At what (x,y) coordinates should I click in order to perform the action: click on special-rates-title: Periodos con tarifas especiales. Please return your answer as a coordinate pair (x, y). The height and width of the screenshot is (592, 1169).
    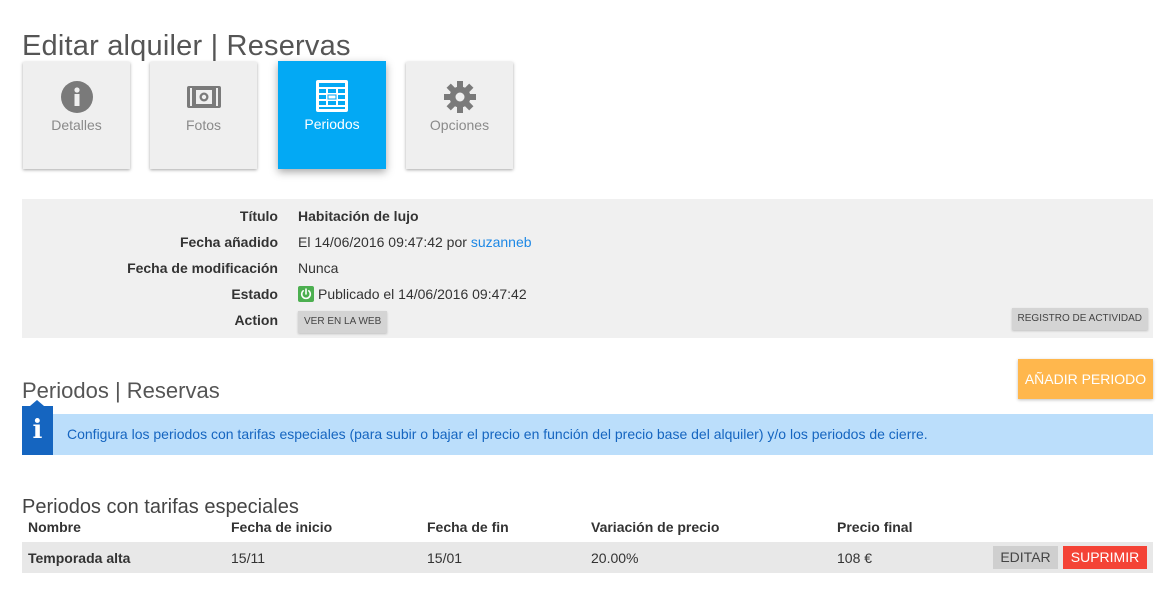
    Looking at the image, I should click on (160, 507).